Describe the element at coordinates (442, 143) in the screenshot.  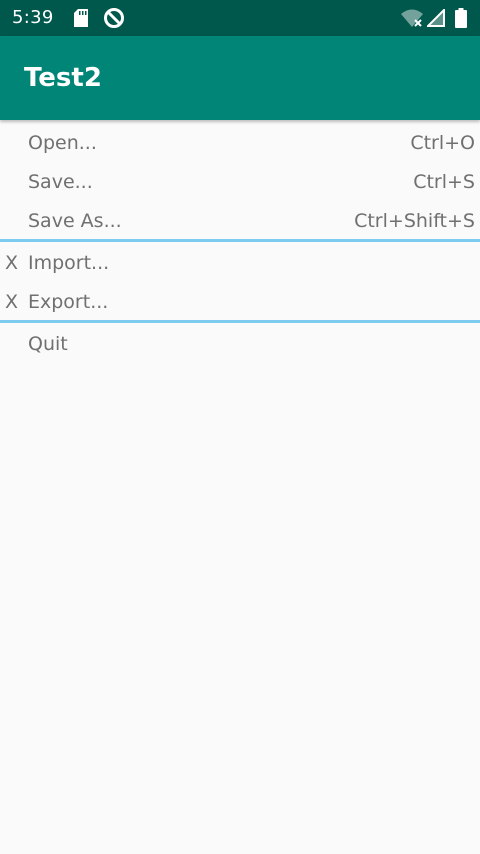
I see `menu-item-shortcut: Ctrl+O` at that location.